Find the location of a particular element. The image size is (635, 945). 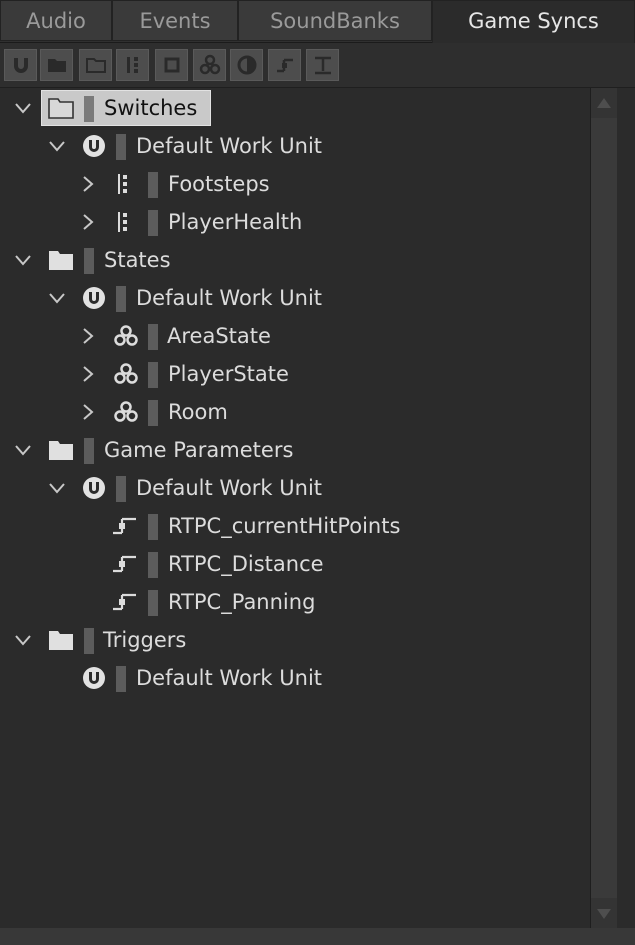

tree-row-playerstate: PlayerState is located at coordinates (295, 374).